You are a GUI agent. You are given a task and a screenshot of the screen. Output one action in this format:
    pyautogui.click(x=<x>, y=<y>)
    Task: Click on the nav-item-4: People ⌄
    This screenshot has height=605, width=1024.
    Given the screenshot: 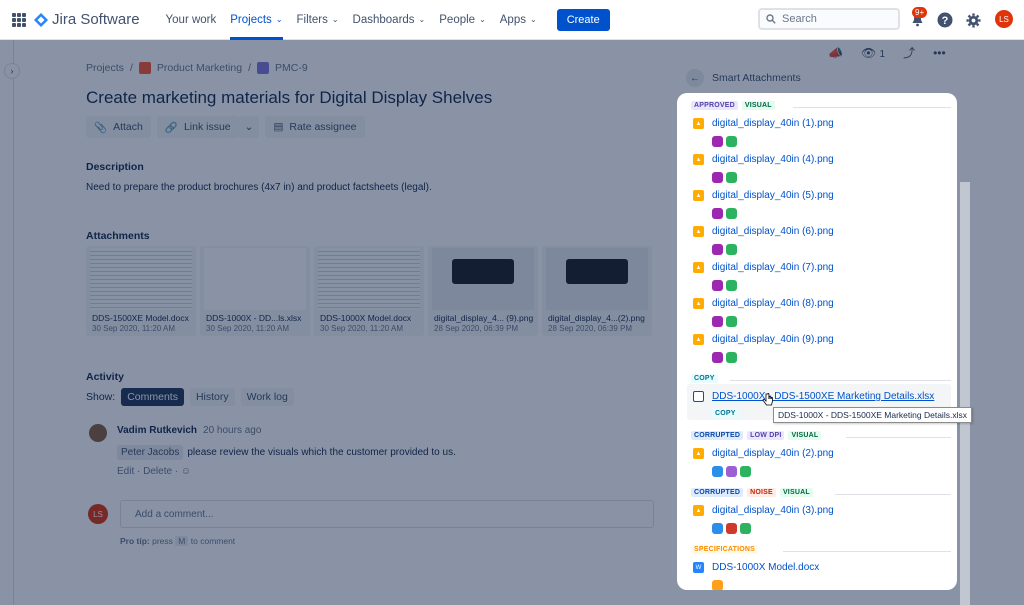 What is the action you would take?
    pyautogui.click(x=462, y=20)
    